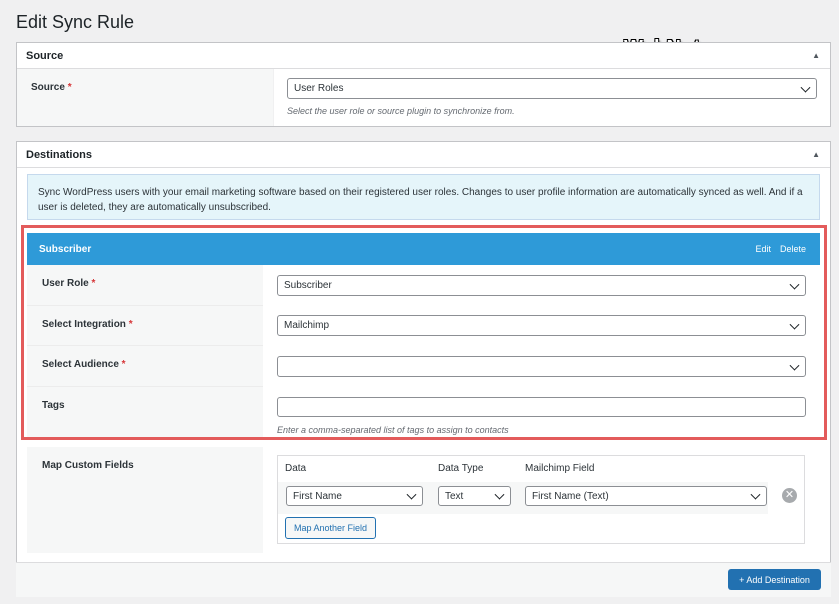 The image size is (839, 604). Describe the element at coordinates (793, 249) in the screenshot. I see `delete-link: Delete` at that location.